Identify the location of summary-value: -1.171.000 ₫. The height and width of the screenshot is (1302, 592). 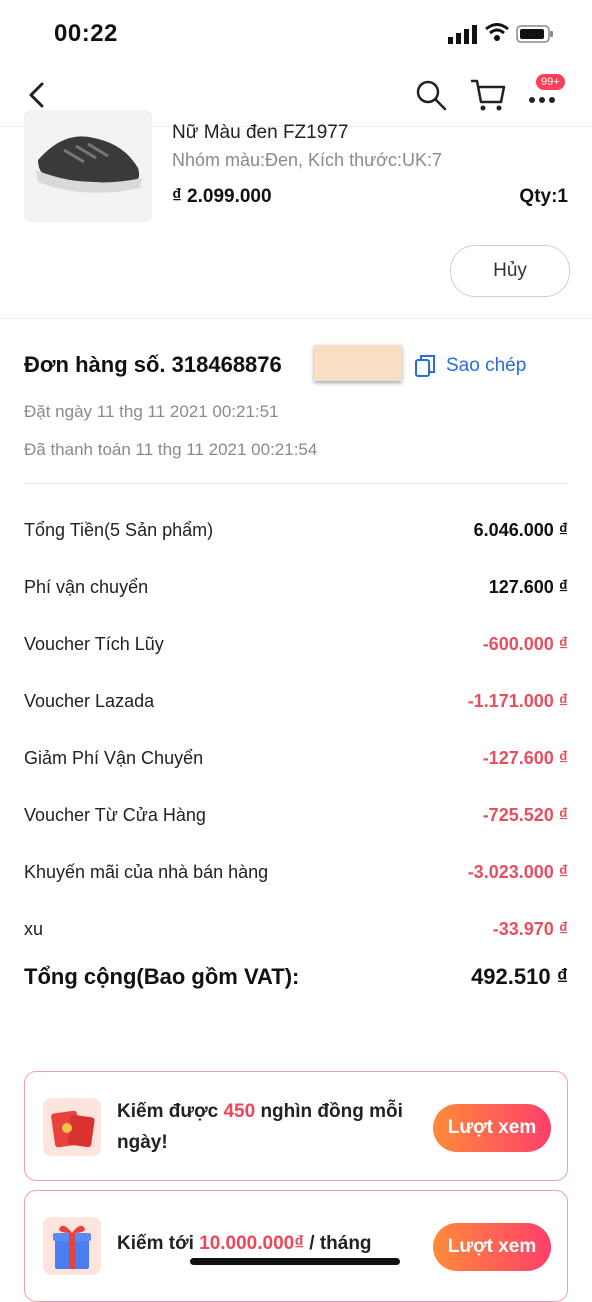
(517, 701).